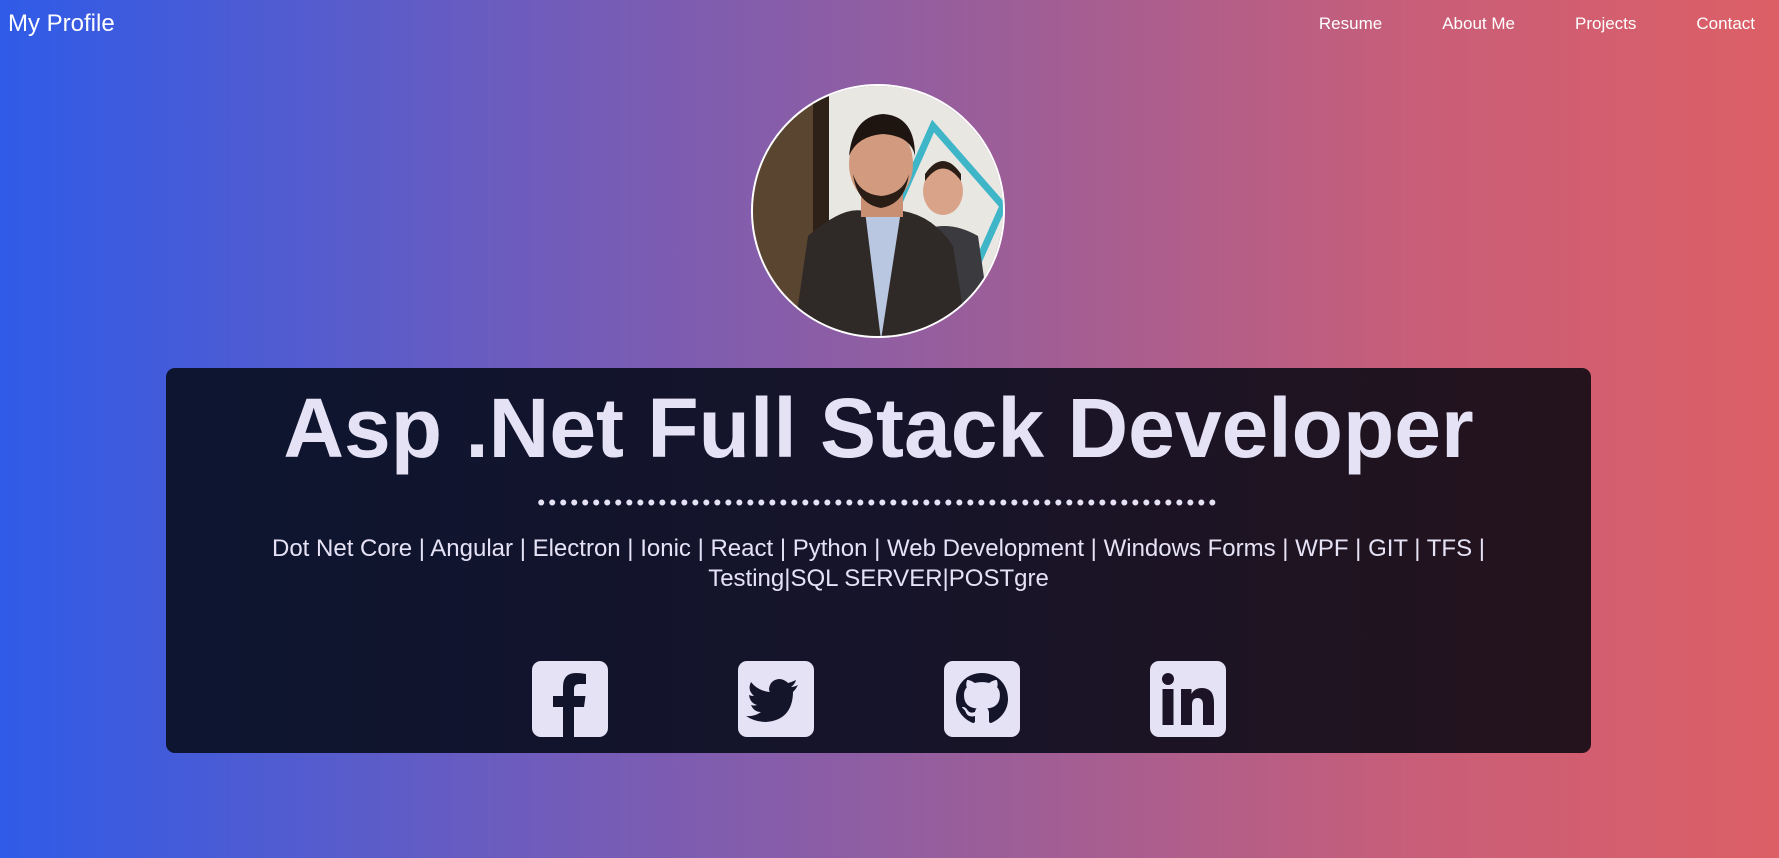 This screenshot has width=1779, height=858. I want to click on nav-link-about-me: About Me, so click(1478, 24).